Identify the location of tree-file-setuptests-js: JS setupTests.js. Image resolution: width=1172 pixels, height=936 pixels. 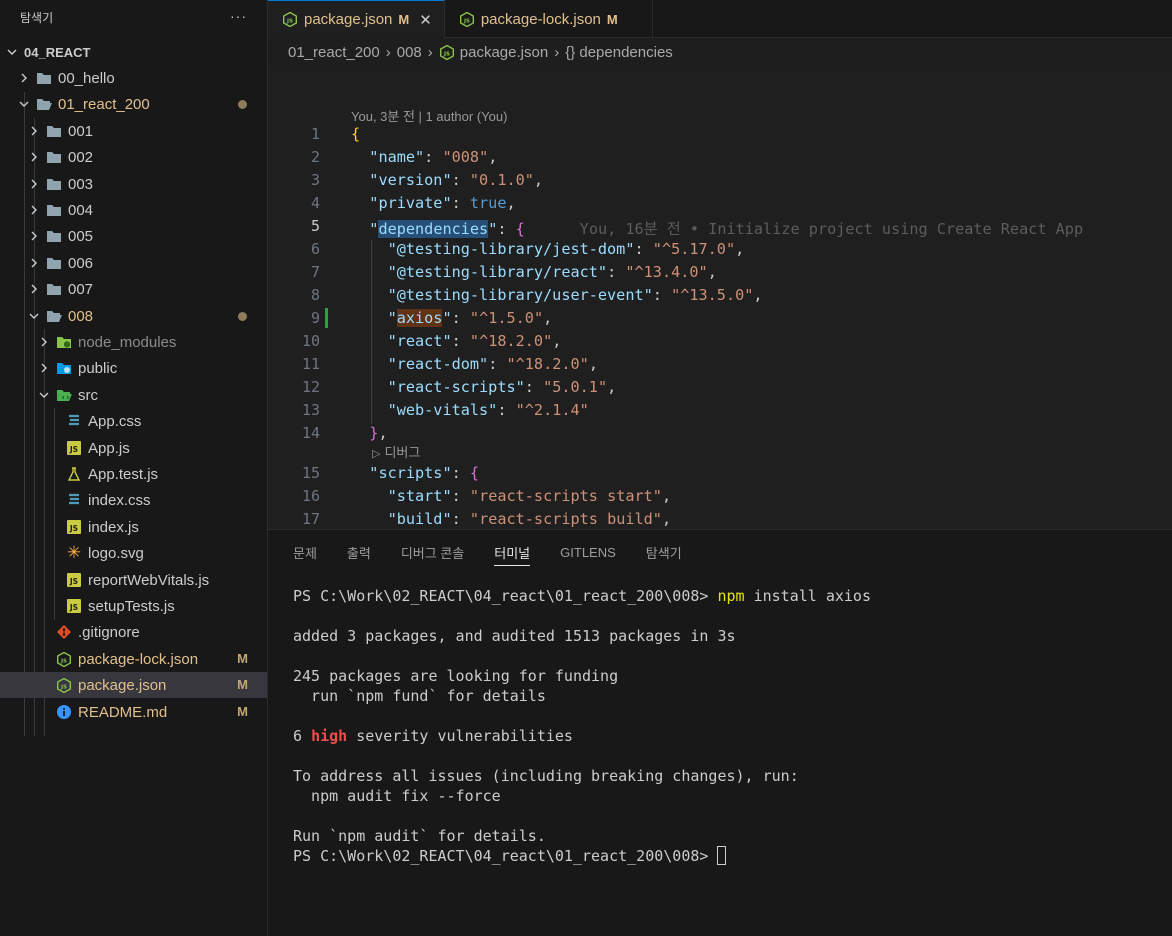
(133, 606).